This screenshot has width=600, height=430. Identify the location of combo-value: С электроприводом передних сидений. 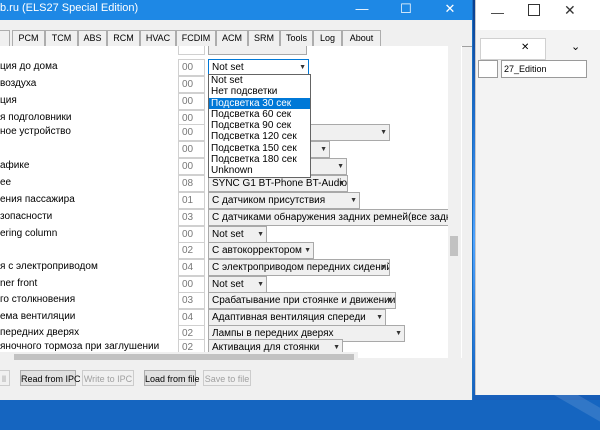
(301, 267).